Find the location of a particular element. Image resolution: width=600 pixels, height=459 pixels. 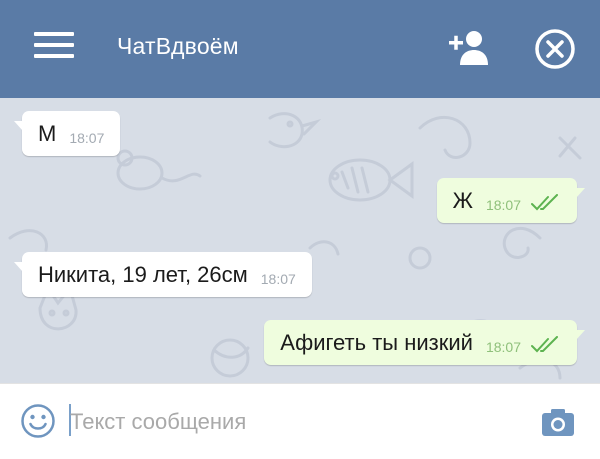

close-button is located at coordinates (555, 49).